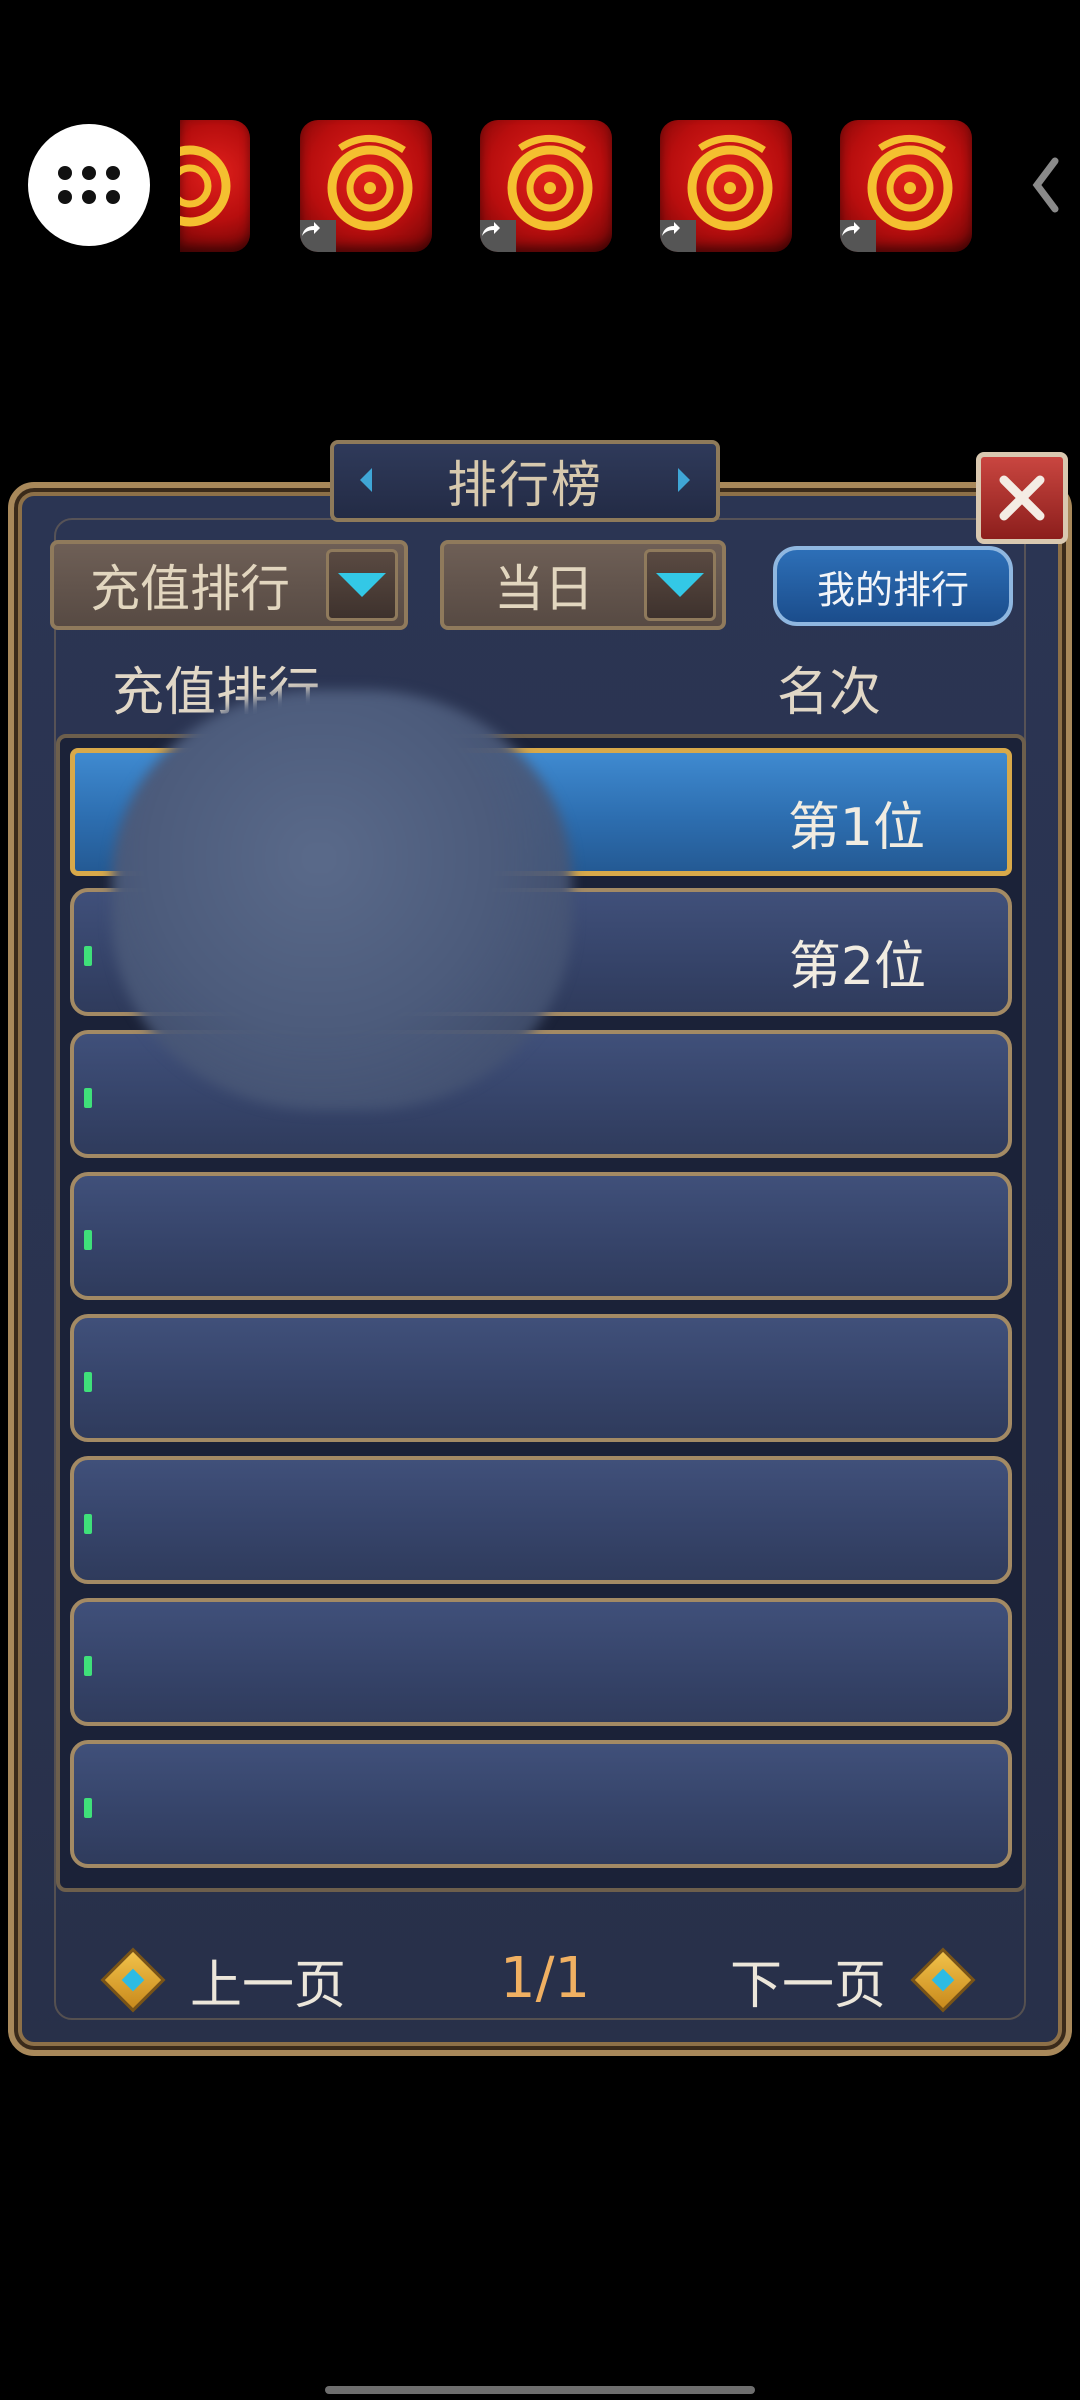 The height and width of the screenshot is (2400, 1080). I want to click on close-button, so click(1022, 498).